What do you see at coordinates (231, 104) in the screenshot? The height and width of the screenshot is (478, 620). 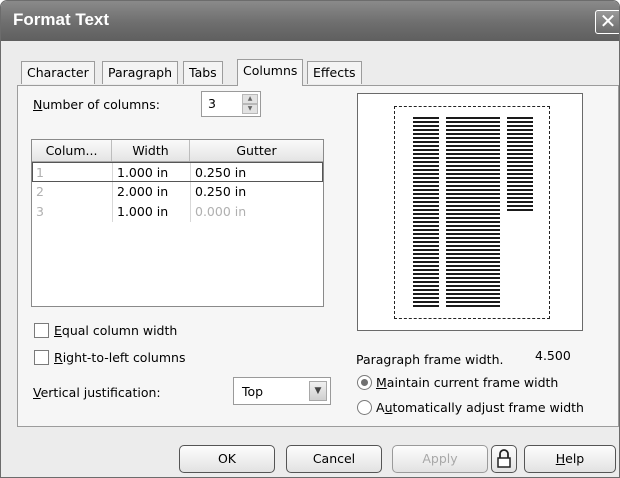 I see `number-of-columns-spinner: 3 ▲ ▼` at bounding box center [231, 104].